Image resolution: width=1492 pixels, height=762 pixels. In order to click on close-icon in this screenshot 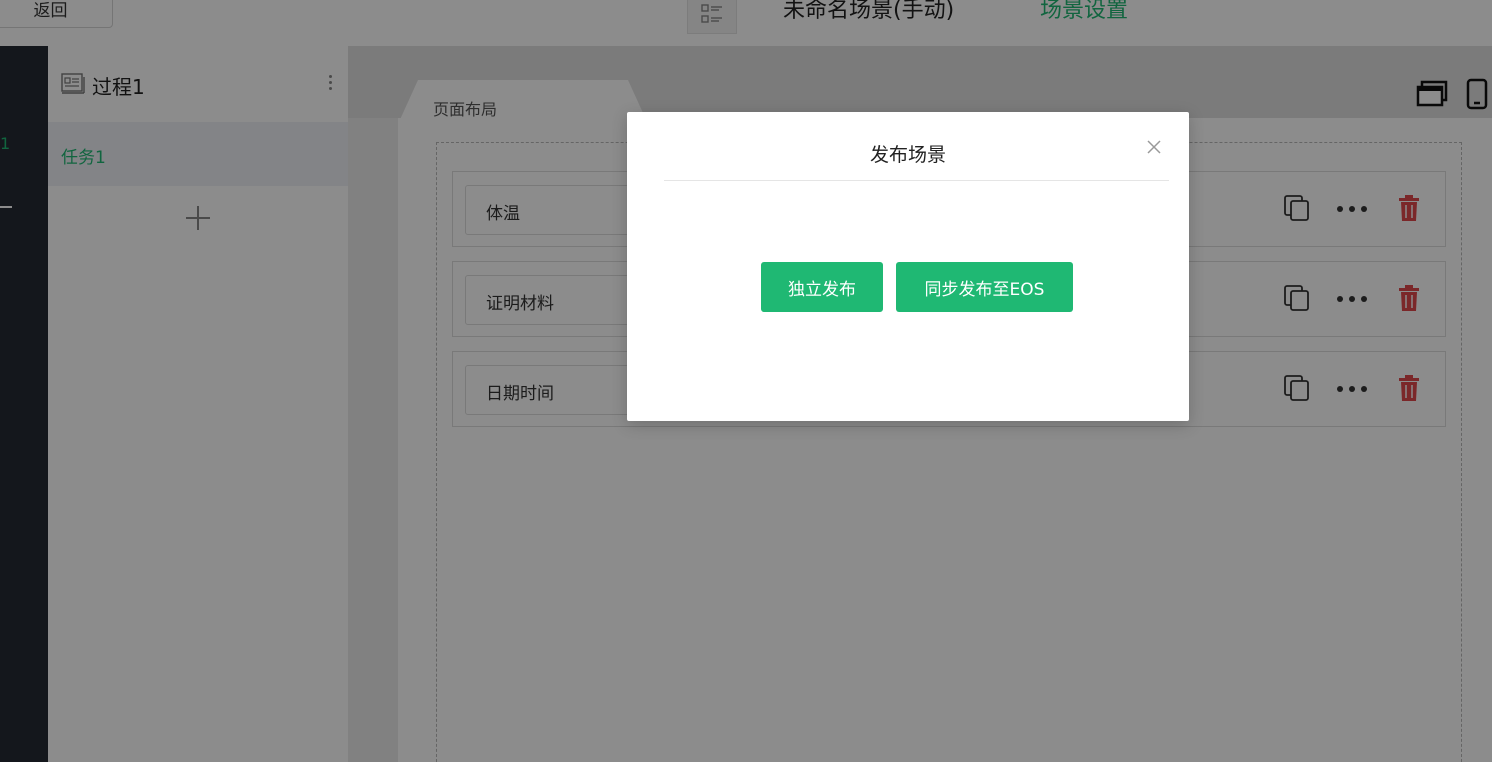, I will do `click(1154, 147)`.